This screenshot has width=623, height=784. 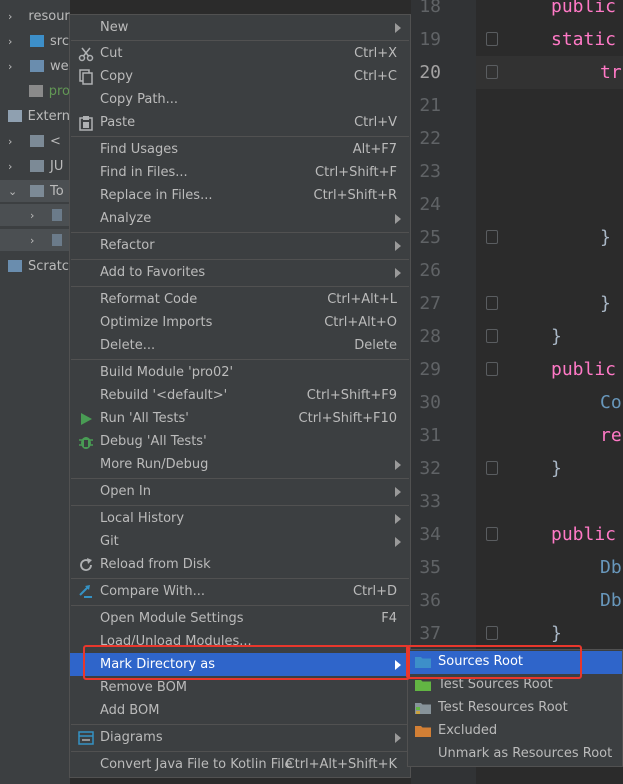 What do you see at coordinates (240, 245) in the screenshot?
I see `menu-item-refactor: Refactor` at bounding box center [240, 245].